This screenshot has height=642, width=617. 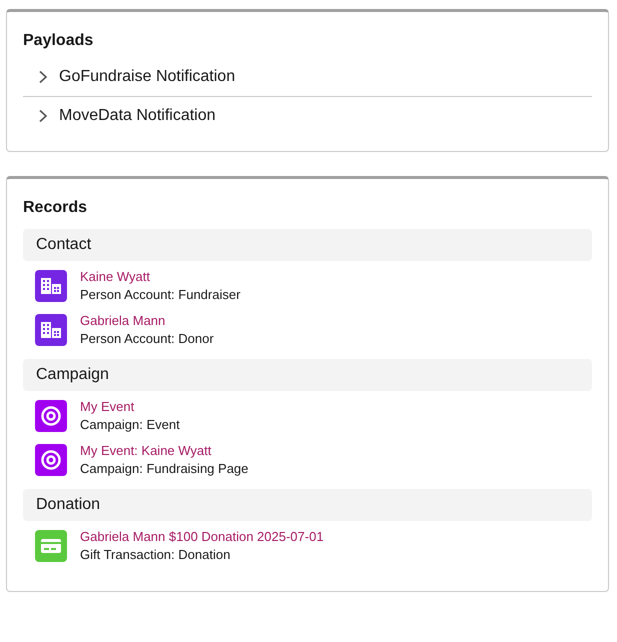 What do you see at coordinates (55, 208) in the screenshot?
I see `card-title: Records` at bounding box center [55, 208].